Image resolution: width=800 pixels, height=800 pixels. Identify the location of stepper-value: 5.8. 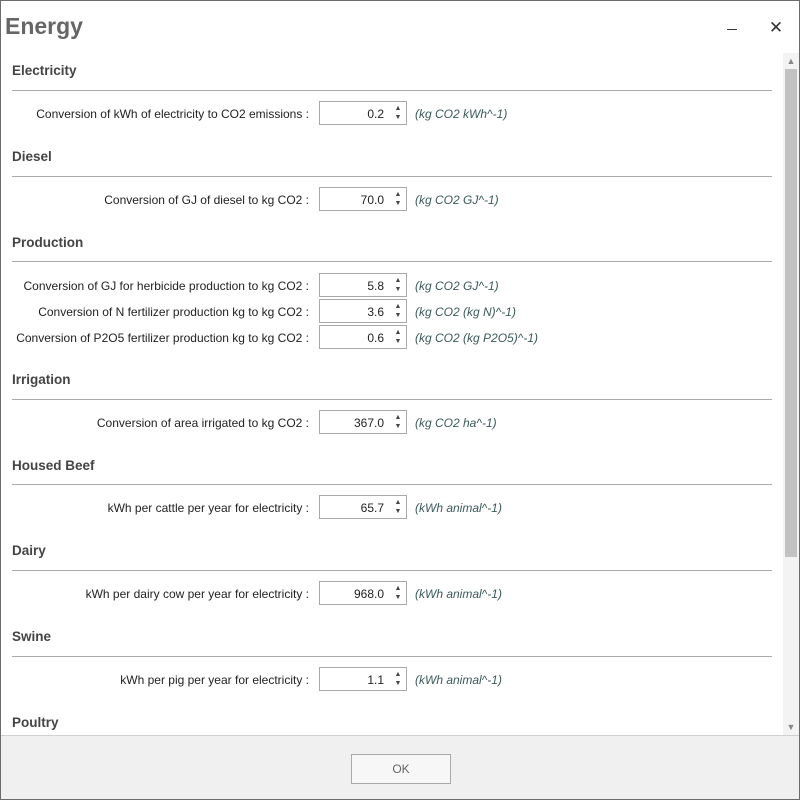
(375, 286).